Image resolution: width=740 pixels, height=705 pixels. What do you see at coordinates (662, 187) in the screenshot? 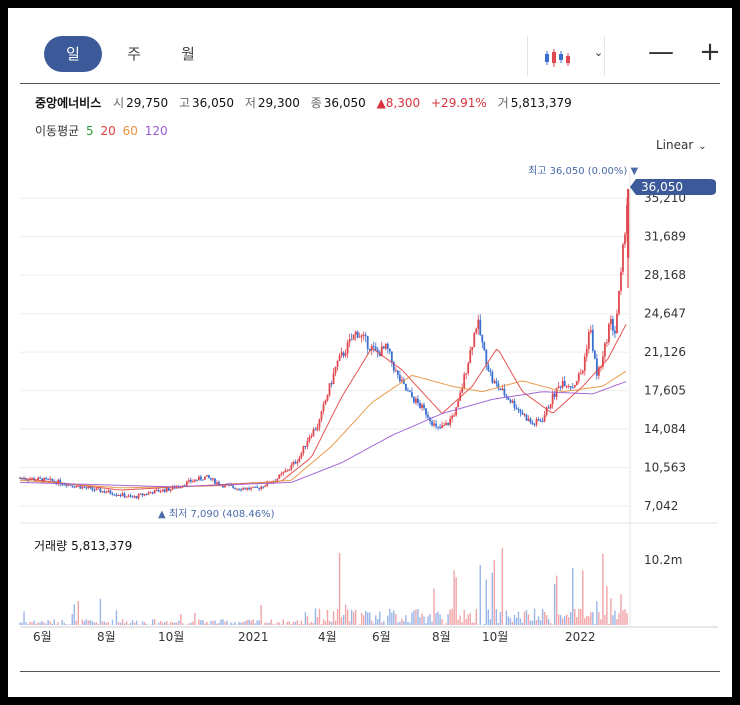
I see `current-price-label: 36,050` at bounding box center [662, 187].